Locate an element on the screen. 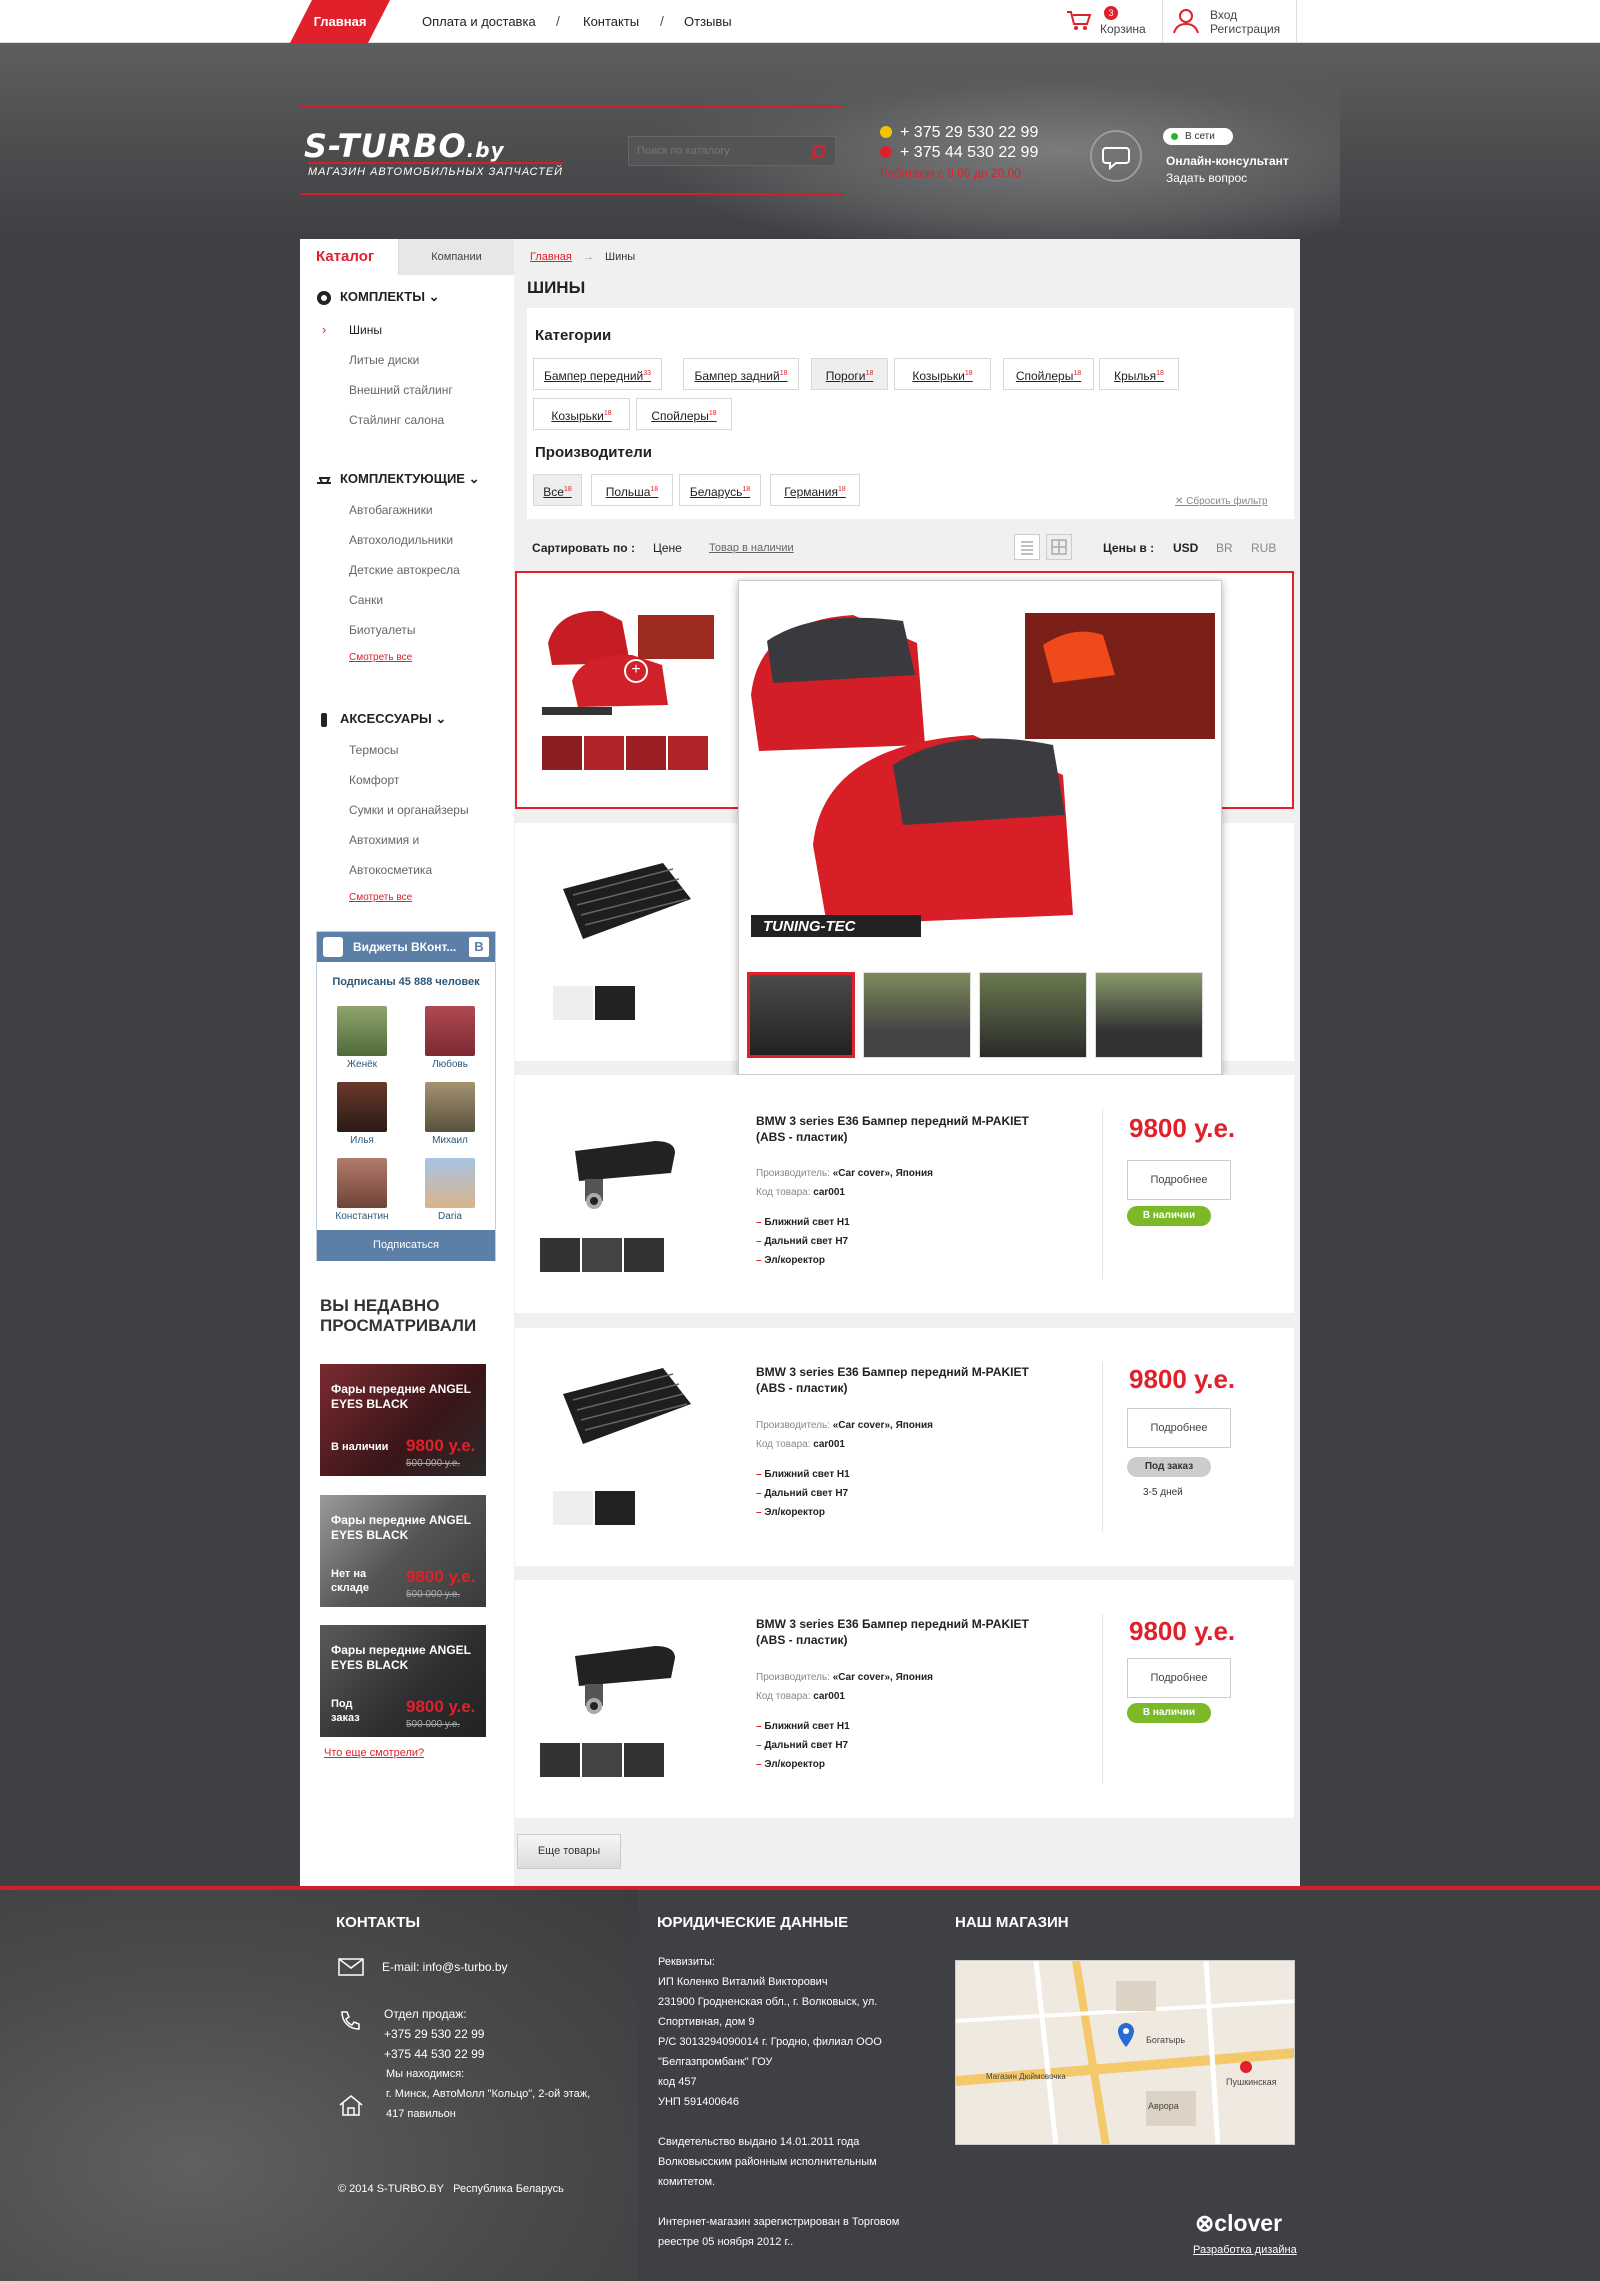  breadcrumb-home: Главная is located at coordinates (551, 257).